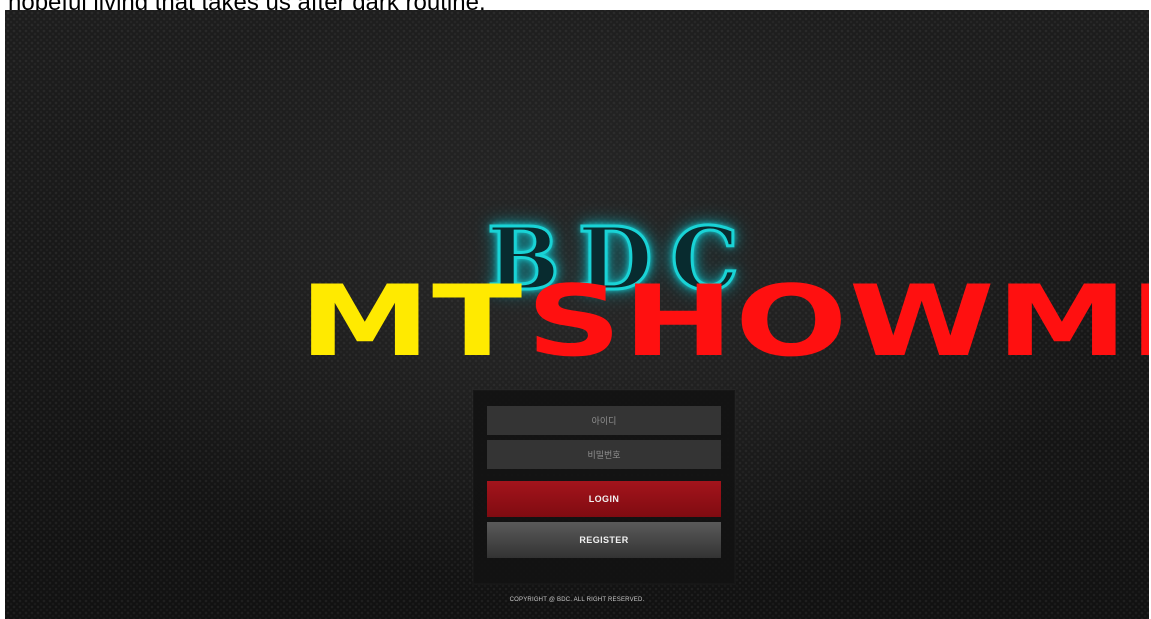 Image resolution: width=1151 pixels, height=619 pixels. What do you see at coordinates (837, 322) in the screenshot?
I see `logo-showme-text: SHOWME` at bounding box center [837, 322].